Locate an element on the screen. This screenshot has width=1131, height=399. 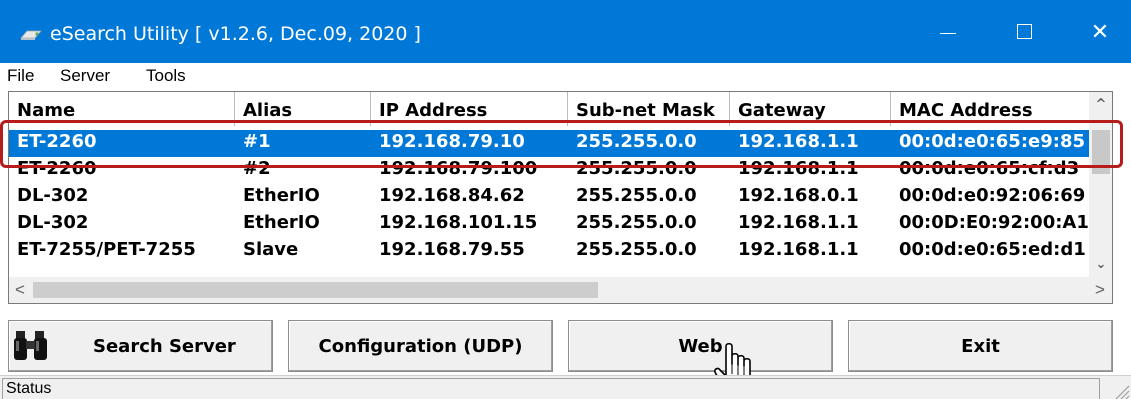
binoculars-icon is located at coordinates (30, 345).